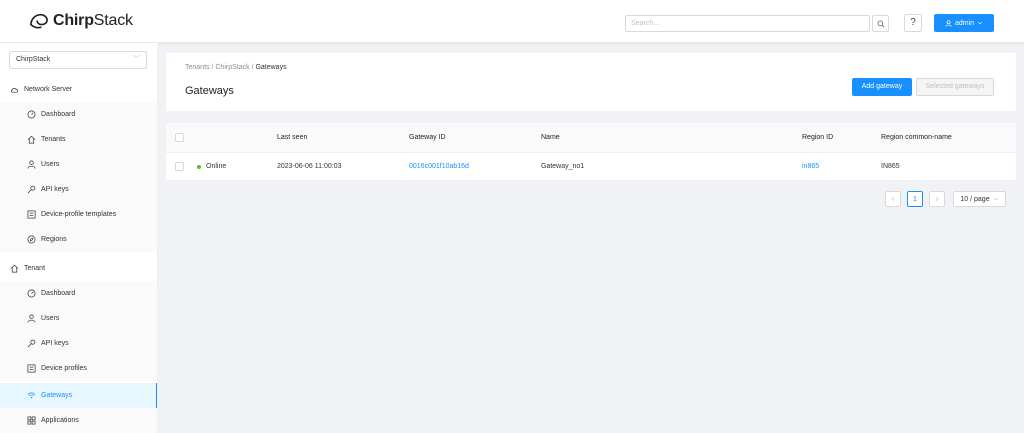 Image resolution: width=1024 pixels, height=433 pixels. I want to click on select-all-checkbox, so click(179, 137).